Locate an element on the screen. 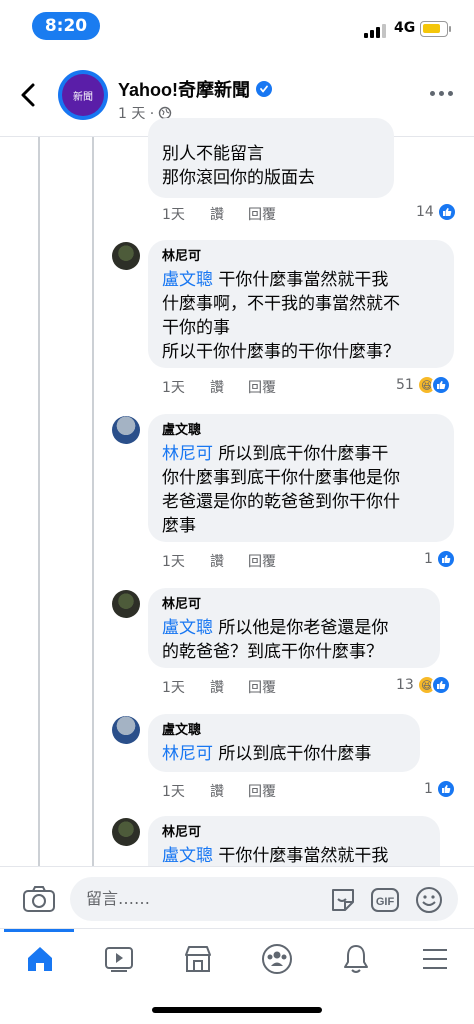 The image size is (474, 1024). home-icon is located at coordinates (39, 959).